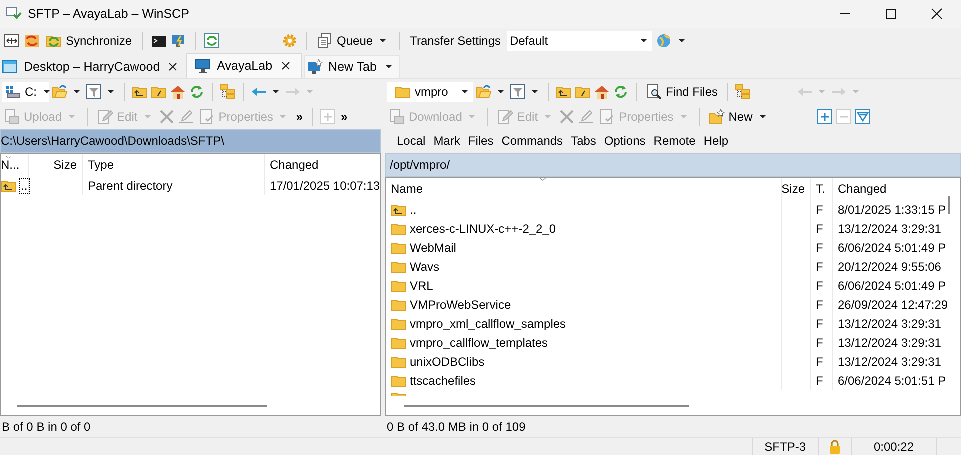 The image size is (961, 455). Describe the element at coordinates (447, 361) in the screenshot. I see `file-name: unixODBClibs` at that location.